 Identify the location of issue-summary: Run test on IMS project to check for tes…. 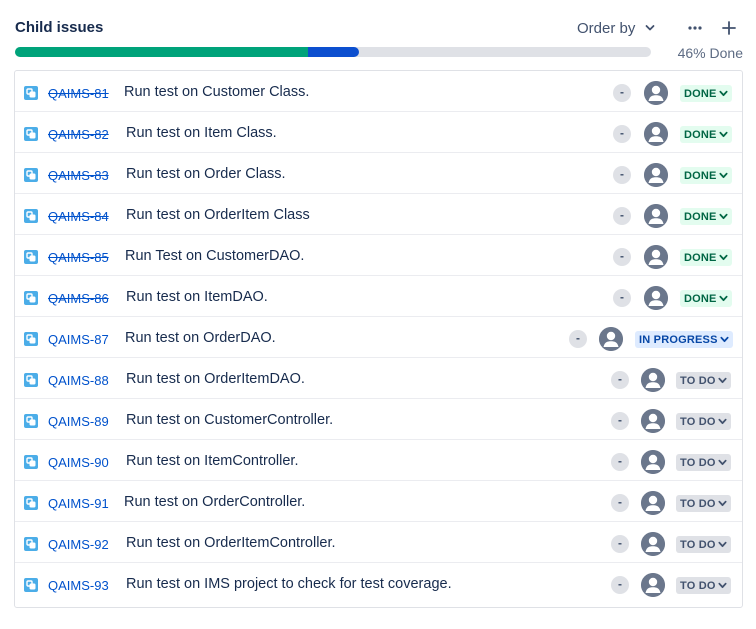
(289, 584).